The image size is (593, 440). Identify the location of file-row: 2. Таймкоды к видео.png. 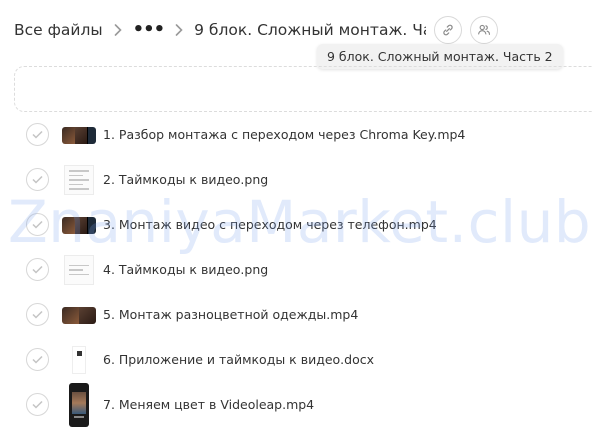
(296, 179).